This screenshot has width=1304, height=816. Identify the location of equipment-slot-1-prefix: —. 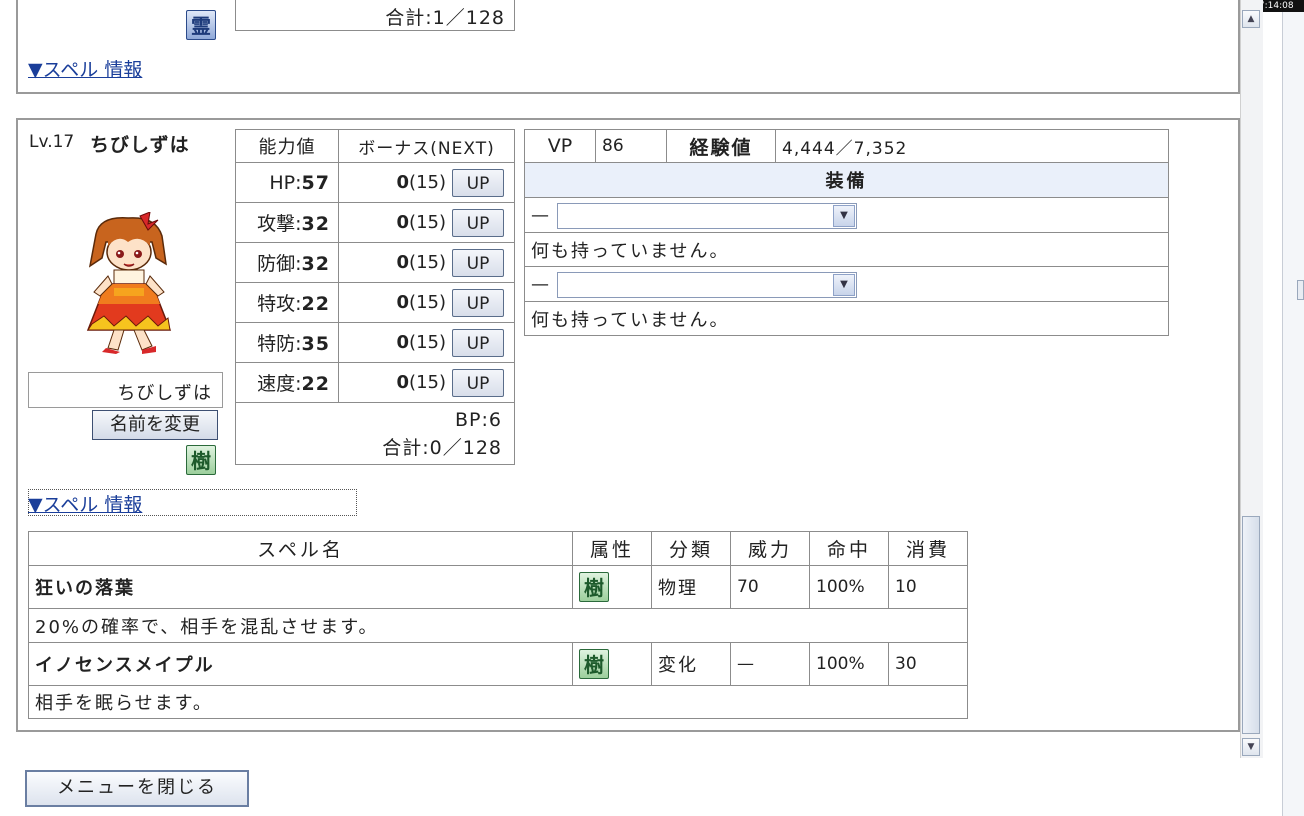
(540, 215).